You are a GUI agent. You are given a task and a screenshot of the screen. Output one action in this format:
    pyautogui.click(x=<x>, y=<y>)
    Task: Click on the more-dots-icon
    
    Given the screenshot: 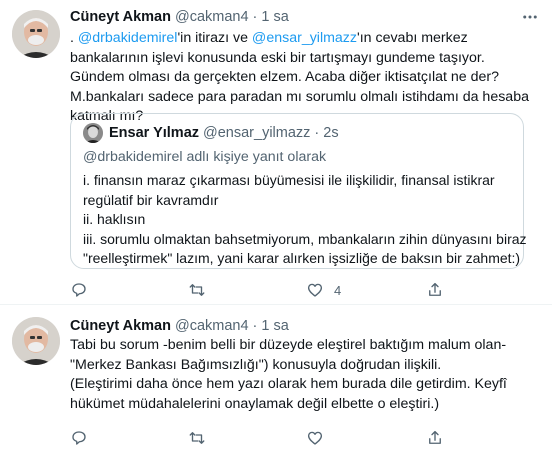 What is the action you would take?
    pyautogui.click(x=530, y=17)
    